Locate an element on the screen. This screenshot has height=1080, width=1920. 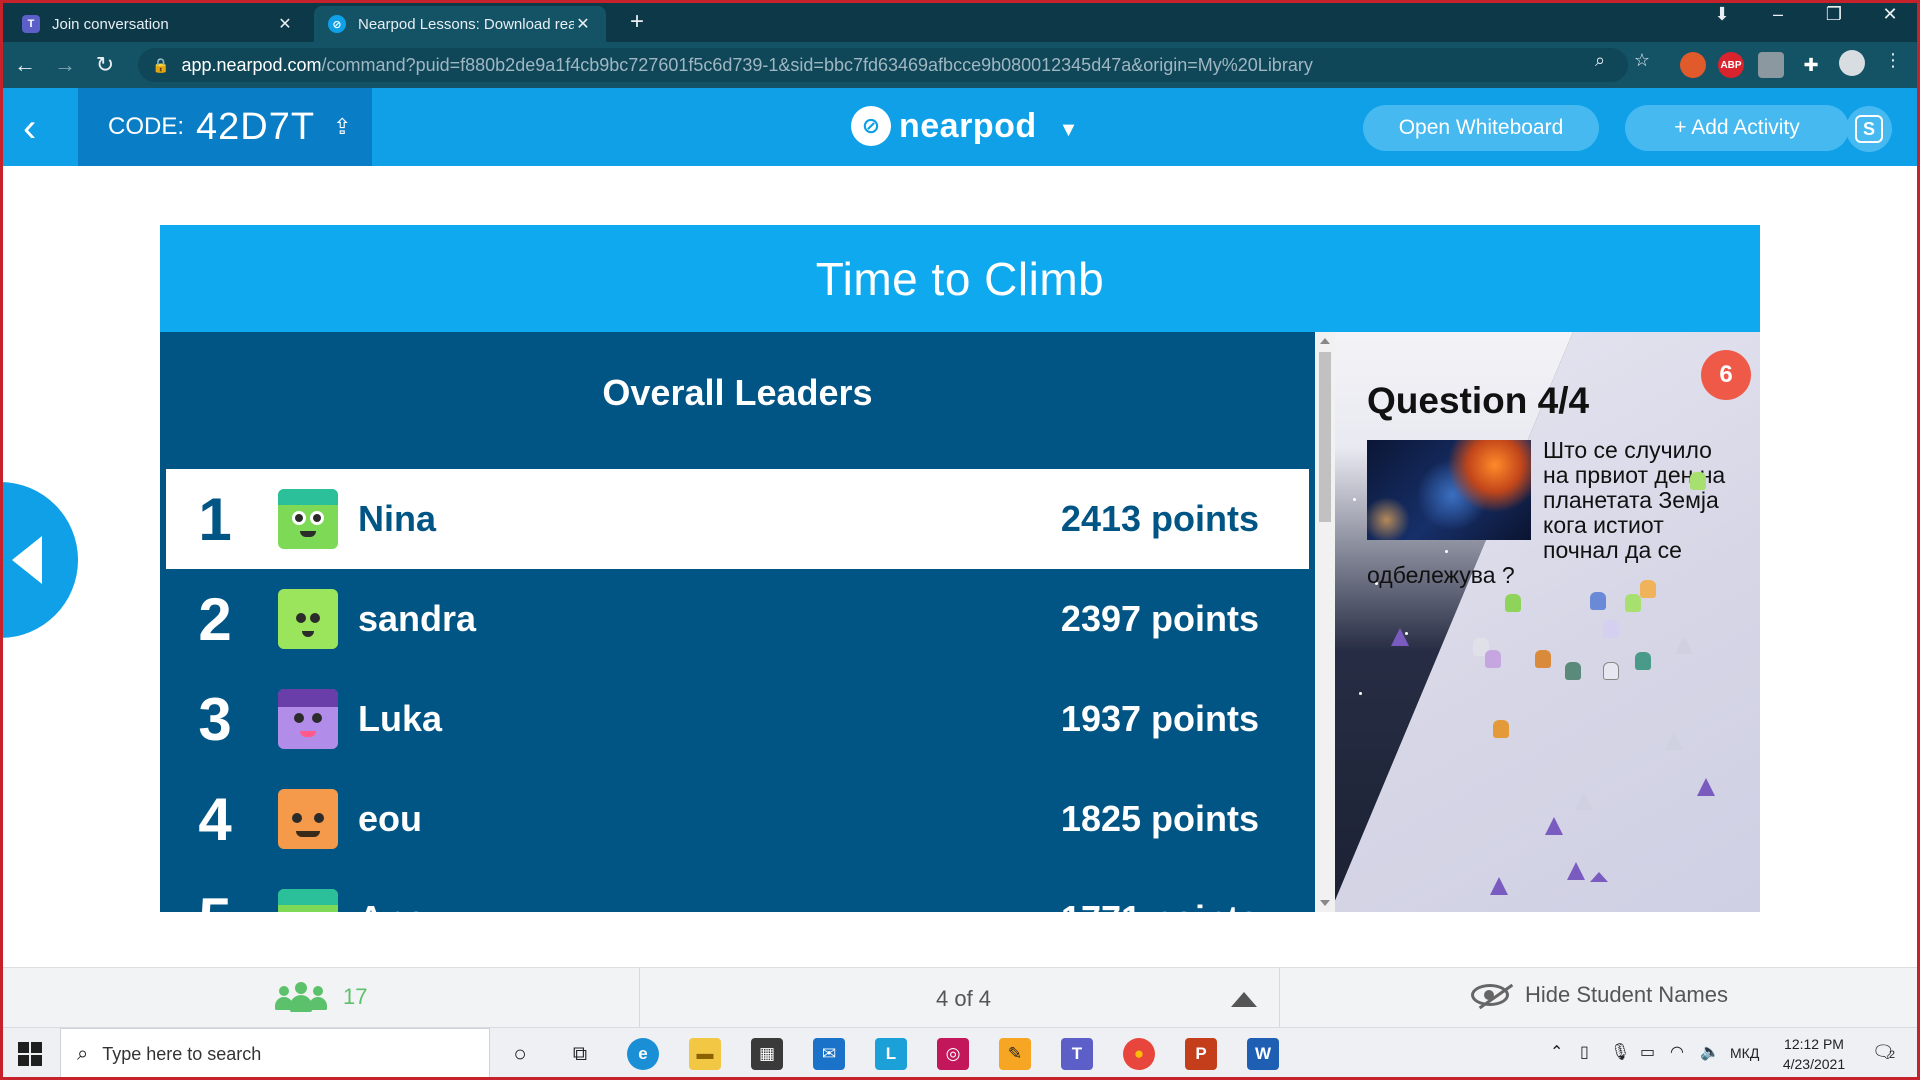
leader-name: Nina is located at coordinates (397, 518).